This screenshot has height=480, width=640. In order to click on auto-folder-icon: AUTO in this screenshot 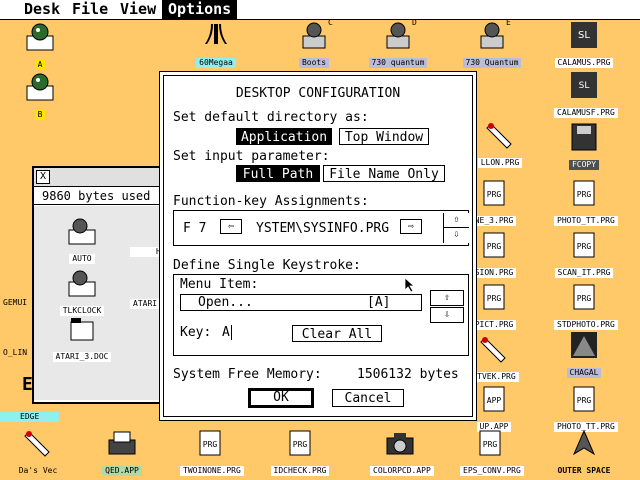, I will do `click(82, 240)`.